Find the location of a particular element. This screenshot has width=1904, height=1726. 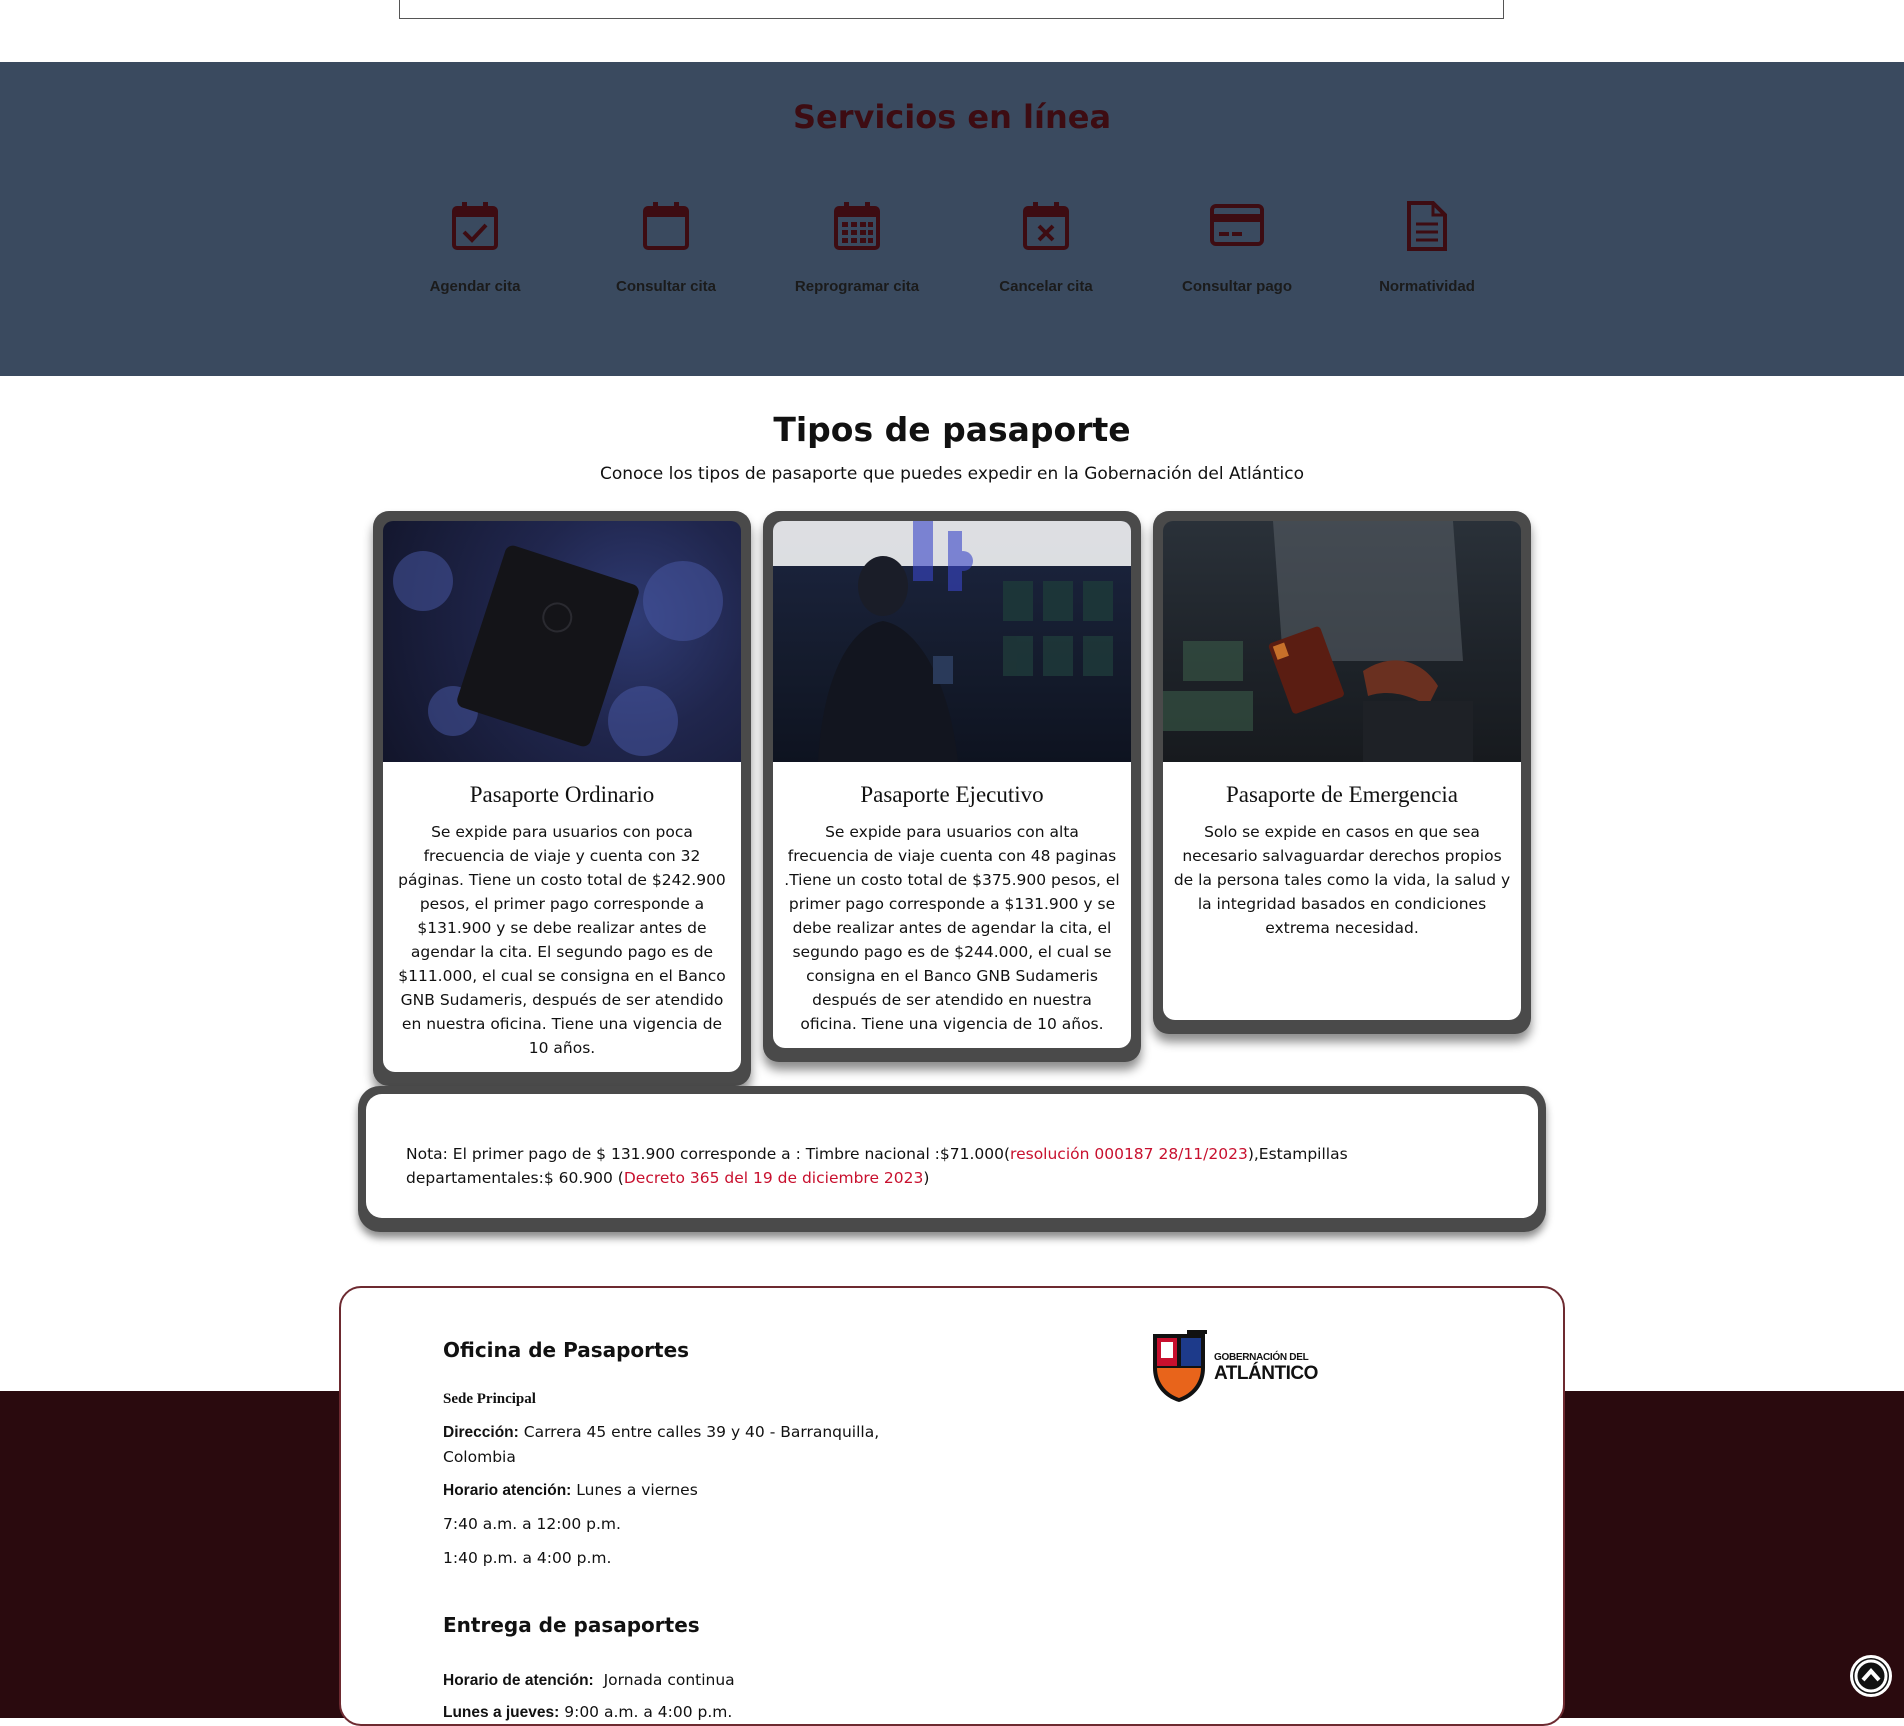

horario-value: Lunes a viernes is located at coordinates (637, 1490).